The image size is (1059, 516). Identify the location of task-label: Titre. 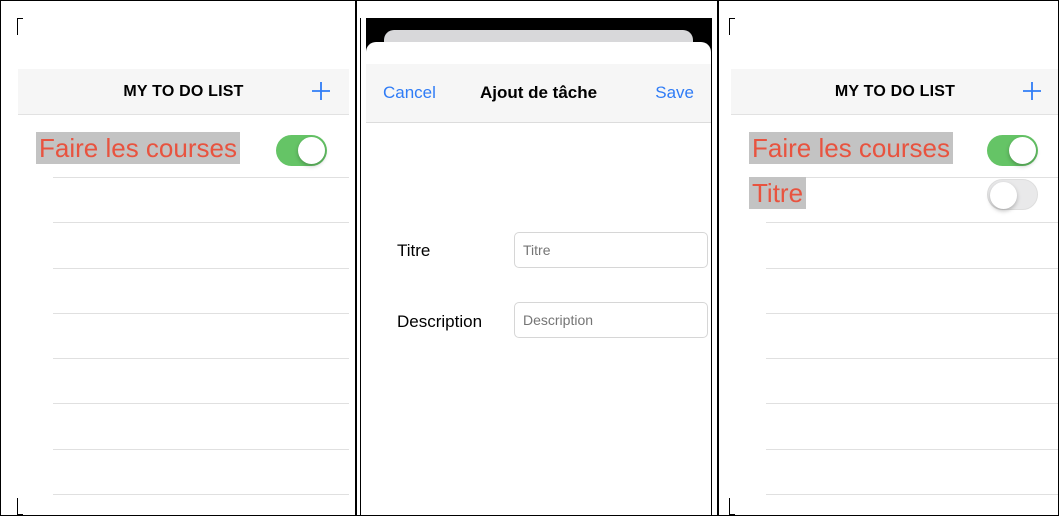
(778, 193).